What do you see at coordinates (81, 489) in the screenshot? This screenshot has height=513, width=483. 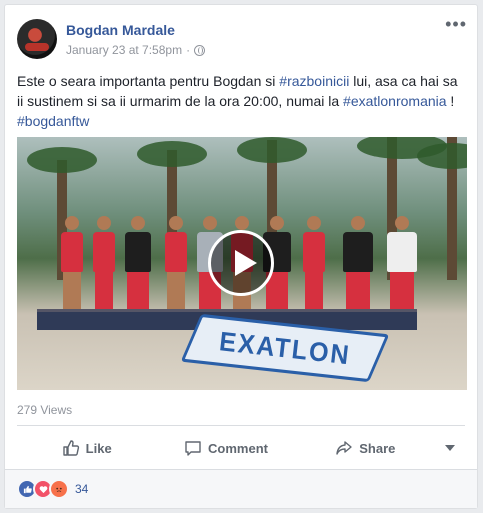 I see `reactions-count: 34` at bounding box center [81, 489].